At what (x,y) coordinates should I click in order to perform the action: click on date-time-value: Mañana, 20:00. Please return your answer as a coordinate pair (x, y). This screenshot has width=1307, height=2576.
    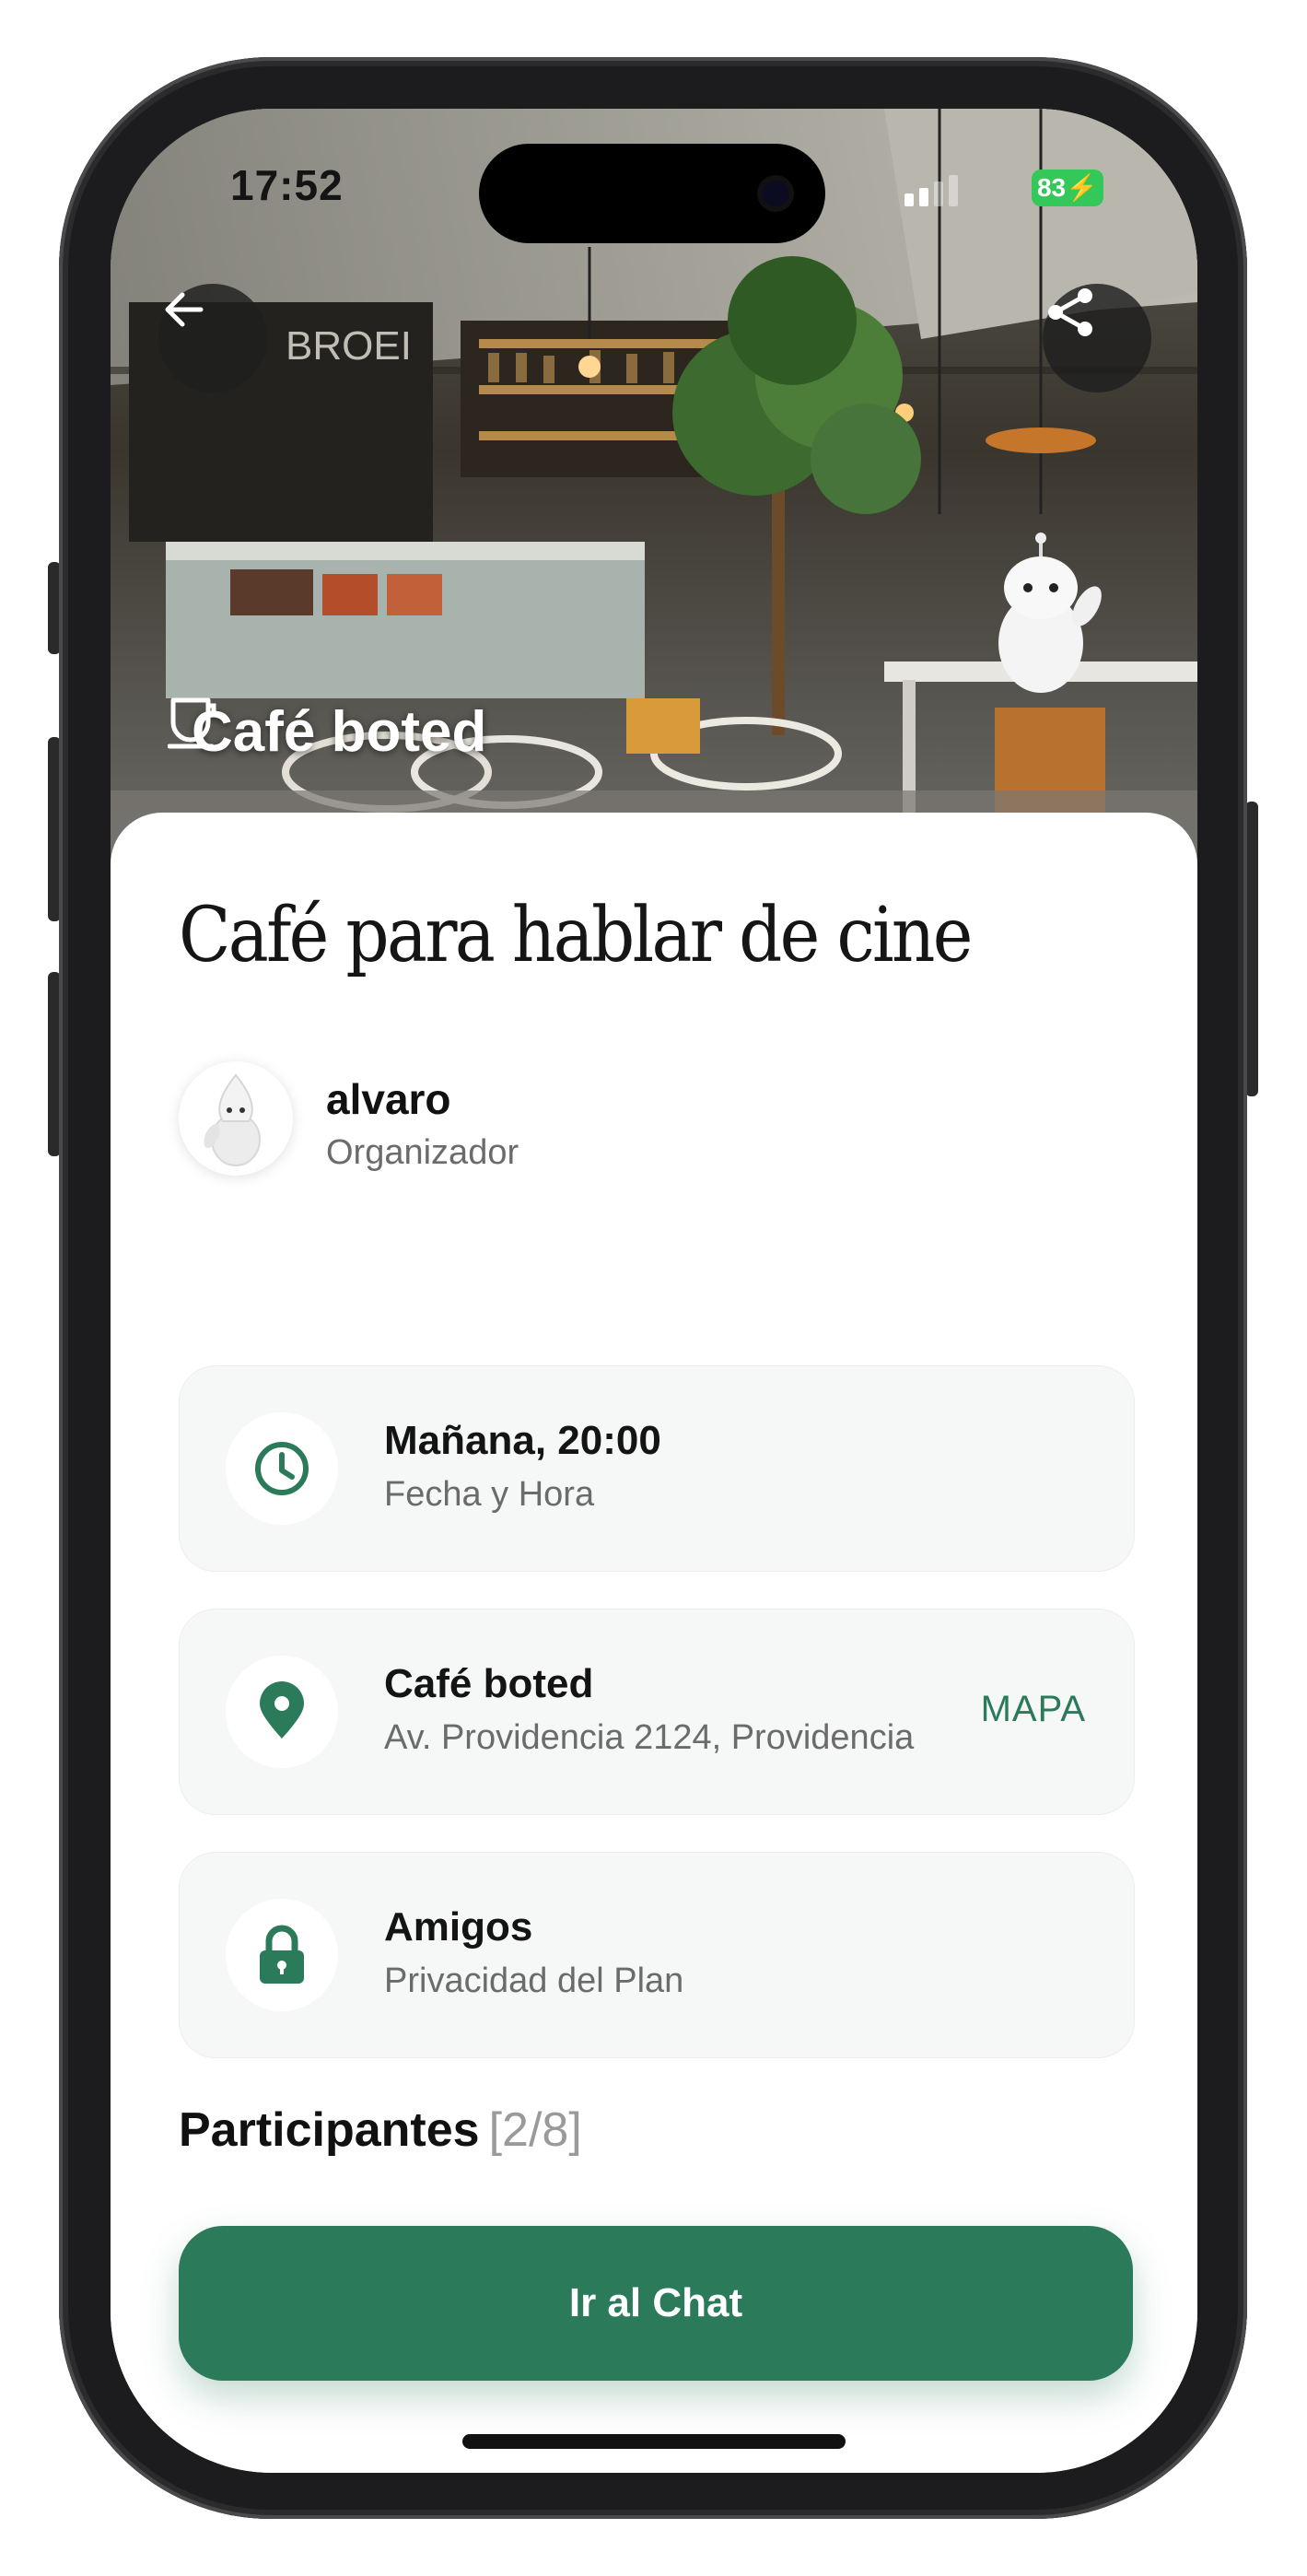
    Looking at the image, I should click on (522, 1440).